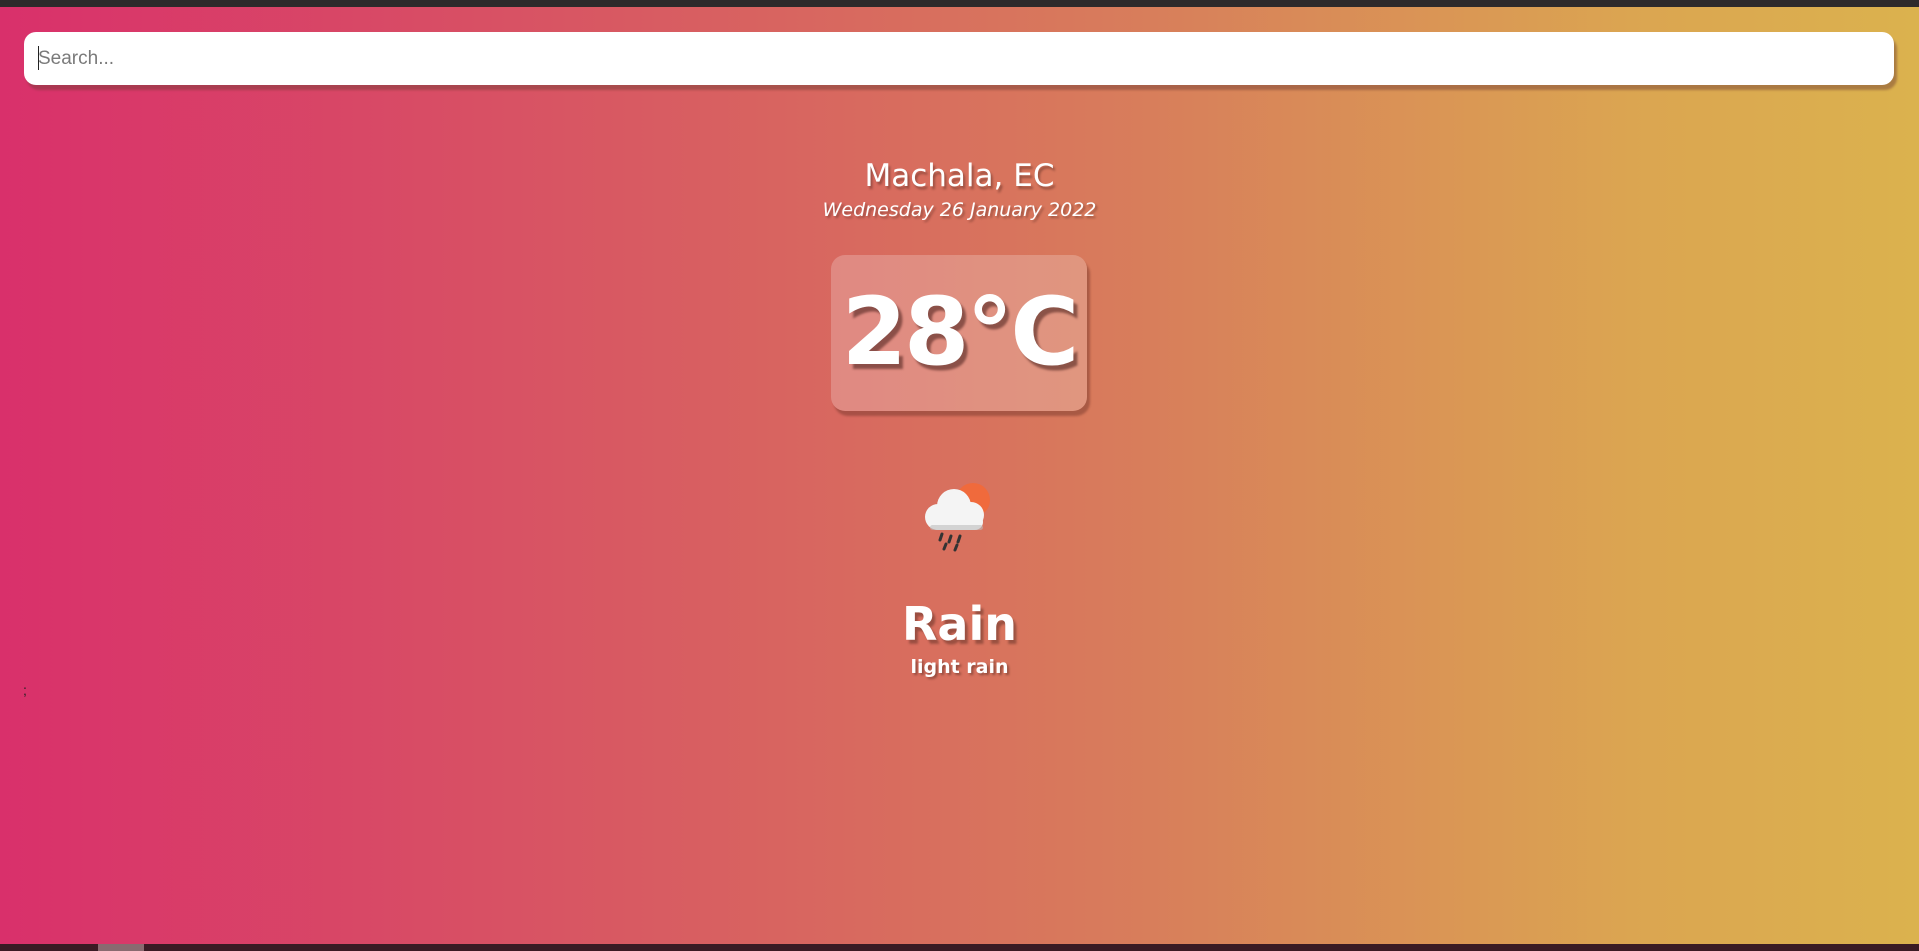 The image size is (1919, 951). Describe the element at coordinates (121, 947) in the screenshot. I see `taskbar-item` at that location.